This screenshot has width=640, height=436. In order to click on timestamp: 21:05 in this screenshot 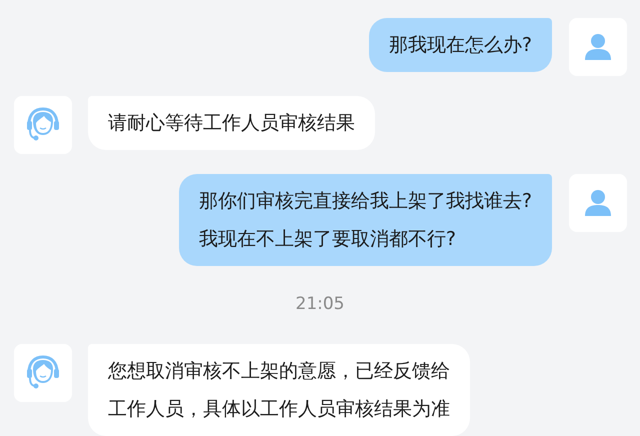, I will do `click(320, 304)`.